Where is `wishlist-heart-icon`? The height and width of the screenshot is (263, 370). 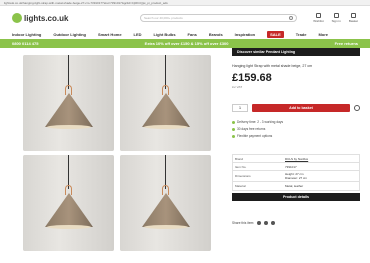 wishlist-heart-icon is located at coordinates (357, 108).